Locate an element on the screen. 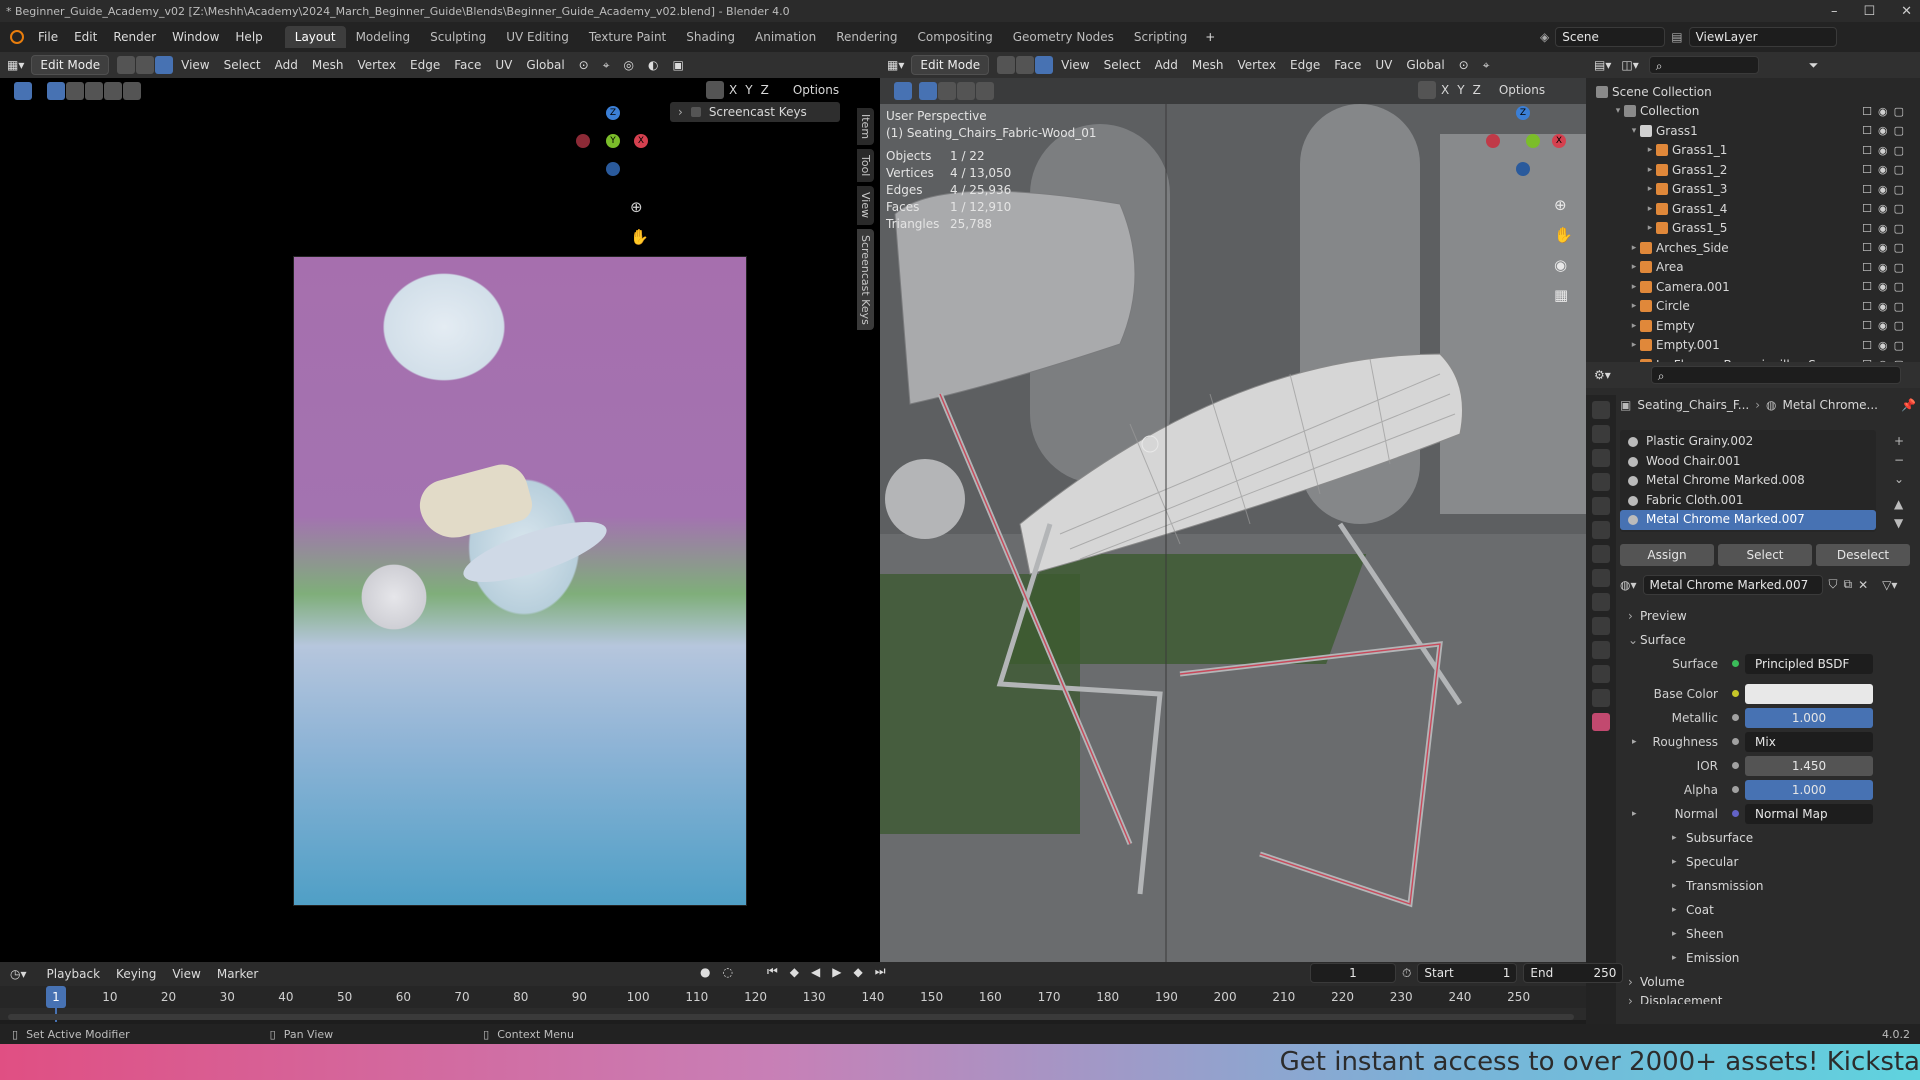 This screenshot has width=1920, height=1080. base-color-swatch is located at coordinates (1809, 693).